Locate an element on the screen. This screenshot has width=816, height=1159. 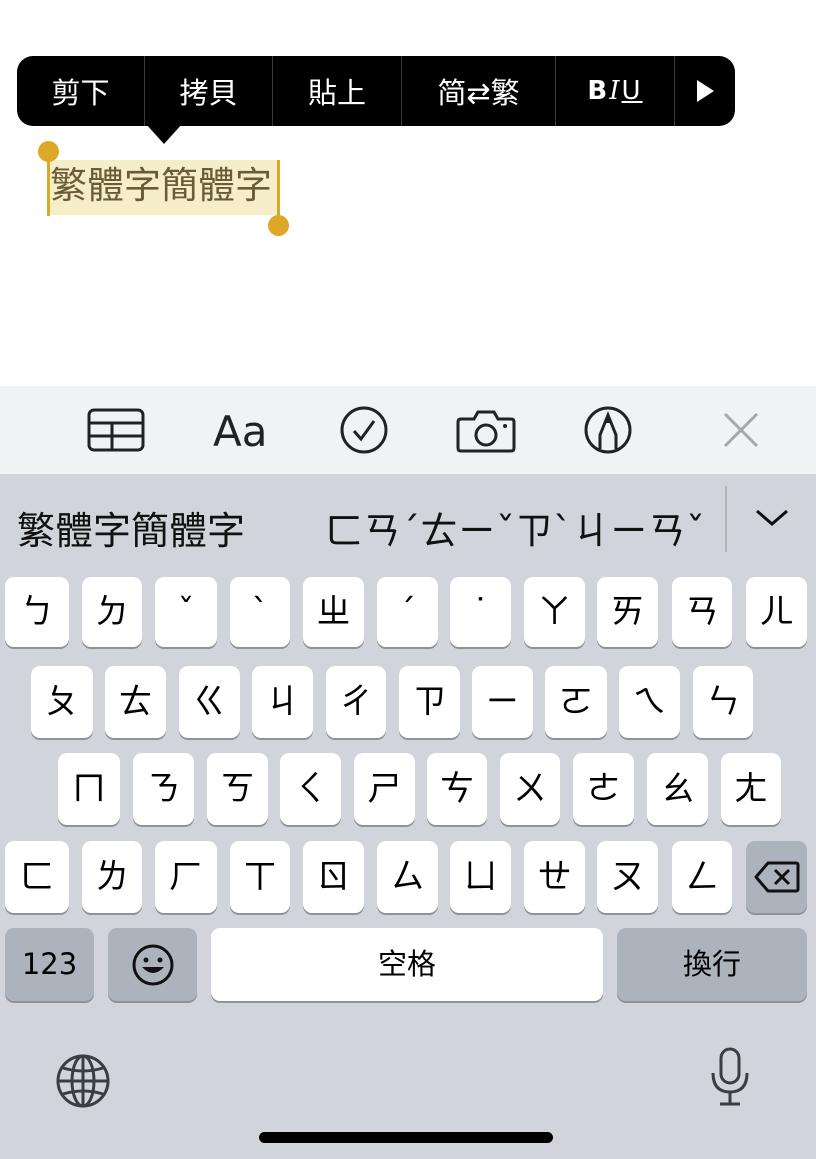
key-row3-10: ㄤ is located at coordinates (751, 789).